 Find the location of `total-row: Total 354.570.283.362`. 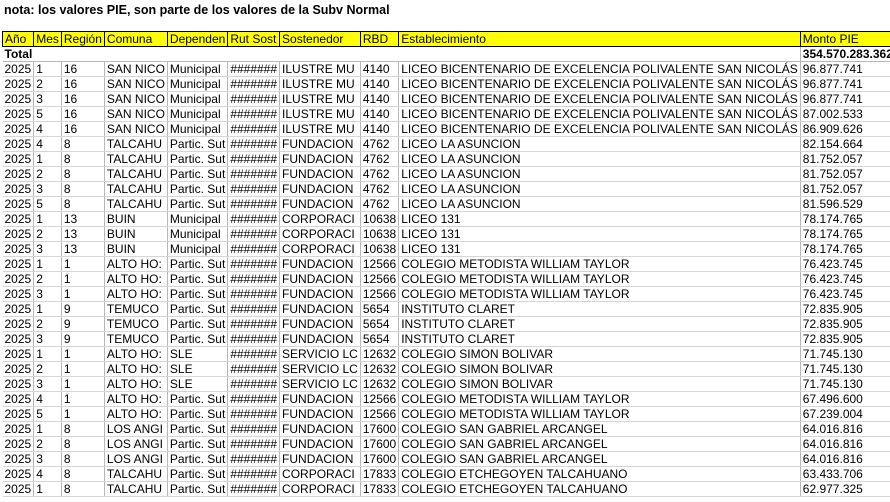

total-row: Total 354.570.283.362 is located at coordinates (446, 54).